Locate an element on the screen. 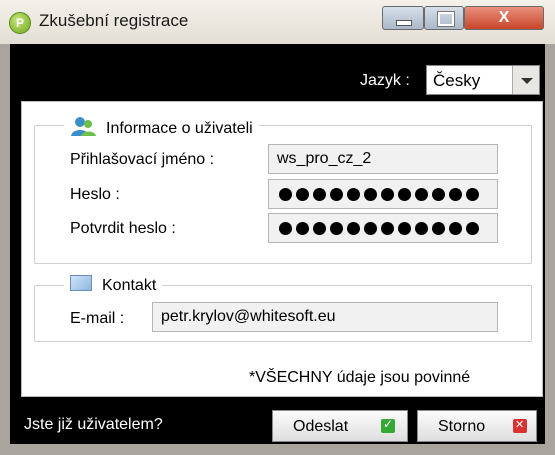  password-label: Heslo : is located at coordinates (95, 194).